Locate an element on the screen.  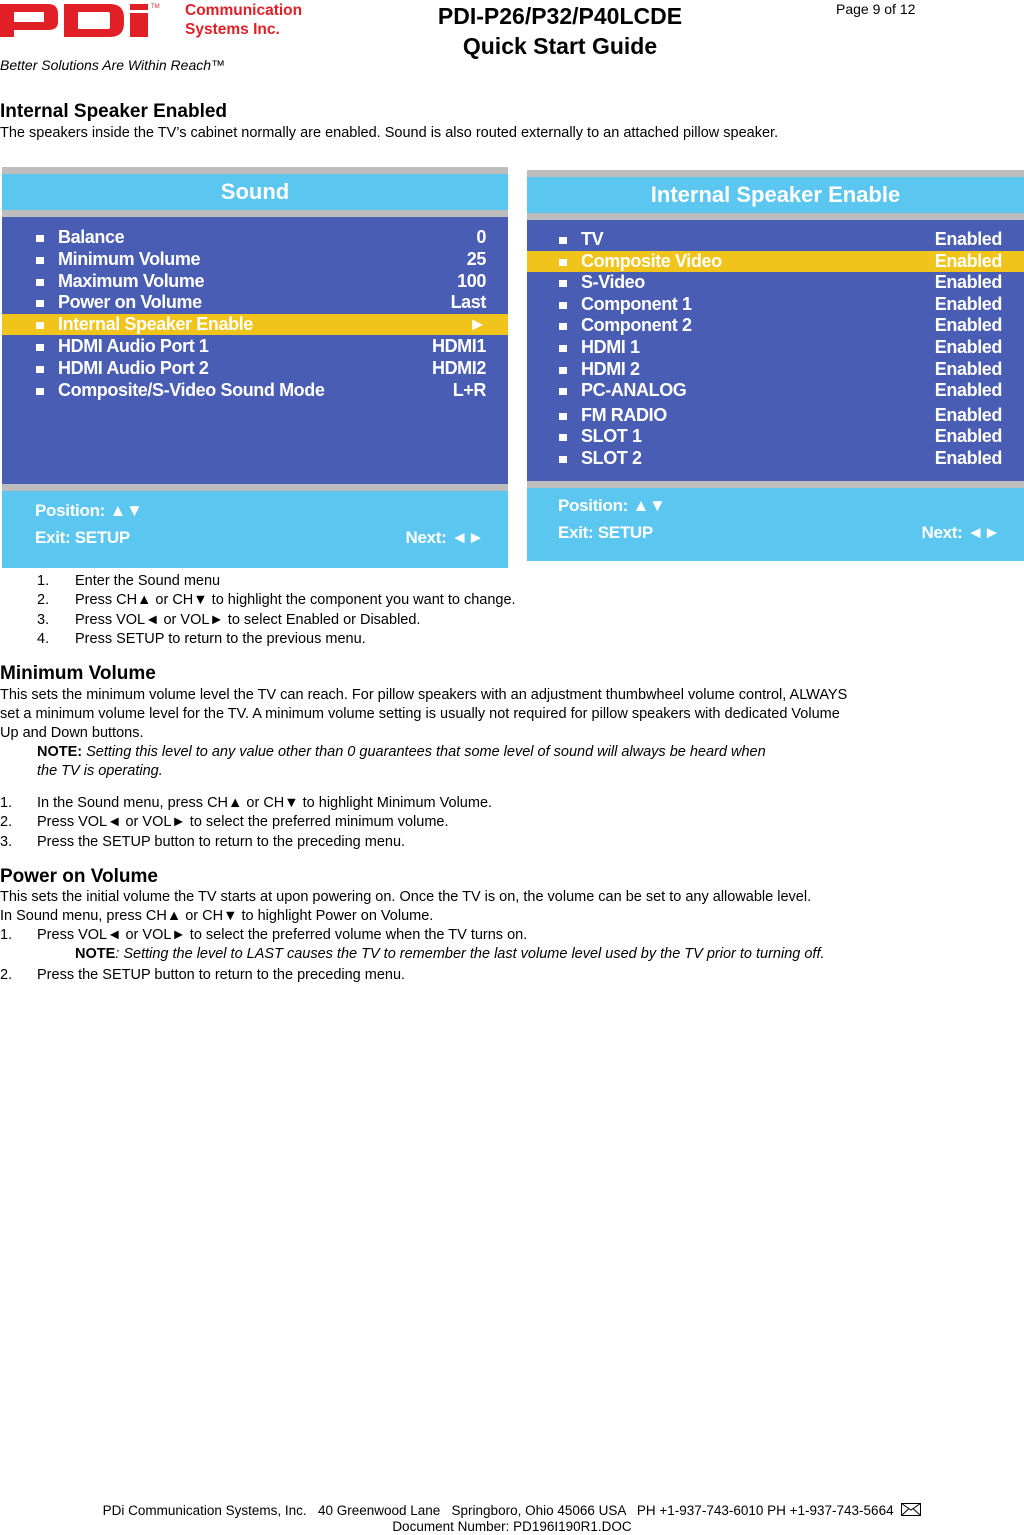
menu-item-label: HDMI 1 is located at coordinates (610, 347).